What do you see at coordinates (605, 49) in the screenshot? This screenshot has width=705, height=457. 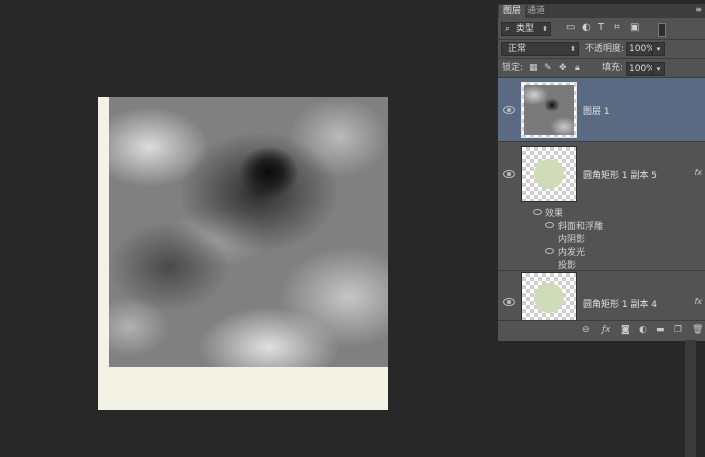 I see `opacity-label: 不透明度:` at bounding box center [605, 49].